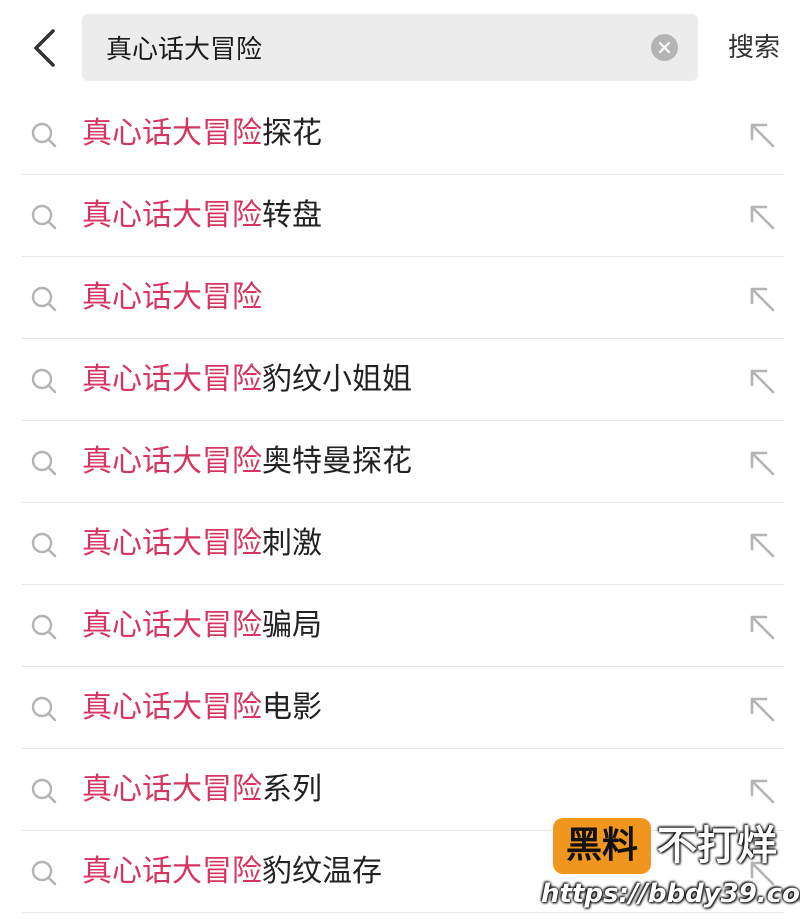 The height and width of the screenshot is (919, 800). I want to click on suggestion-item: 真心话大冒险转盘, so click(400, 216).